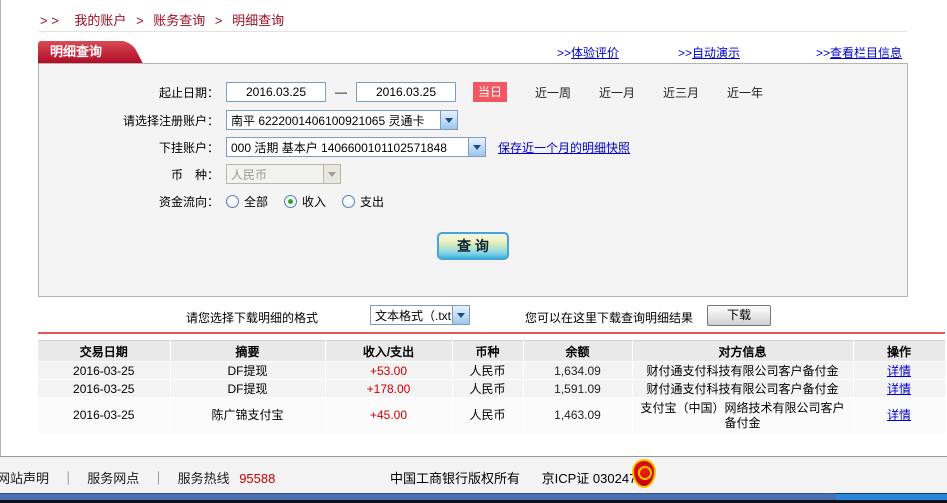 Image resolution: width=947 pixels, height=503 pixels. Describe the element at coordinates (578, 351) in the screenshot. I see `col-balance: 余额` at that location.